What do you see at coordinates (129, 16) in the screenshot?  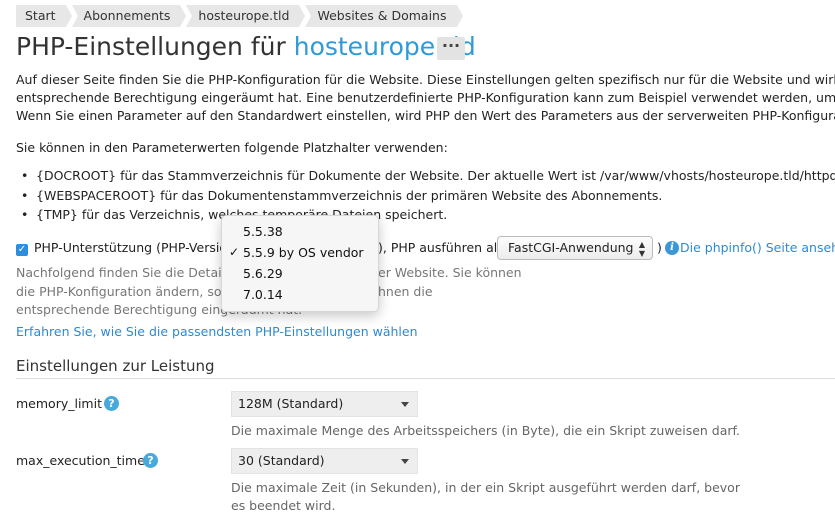 I see `breadcrumb-subscriptions: Abonnements` at bounding box center [129, 16].